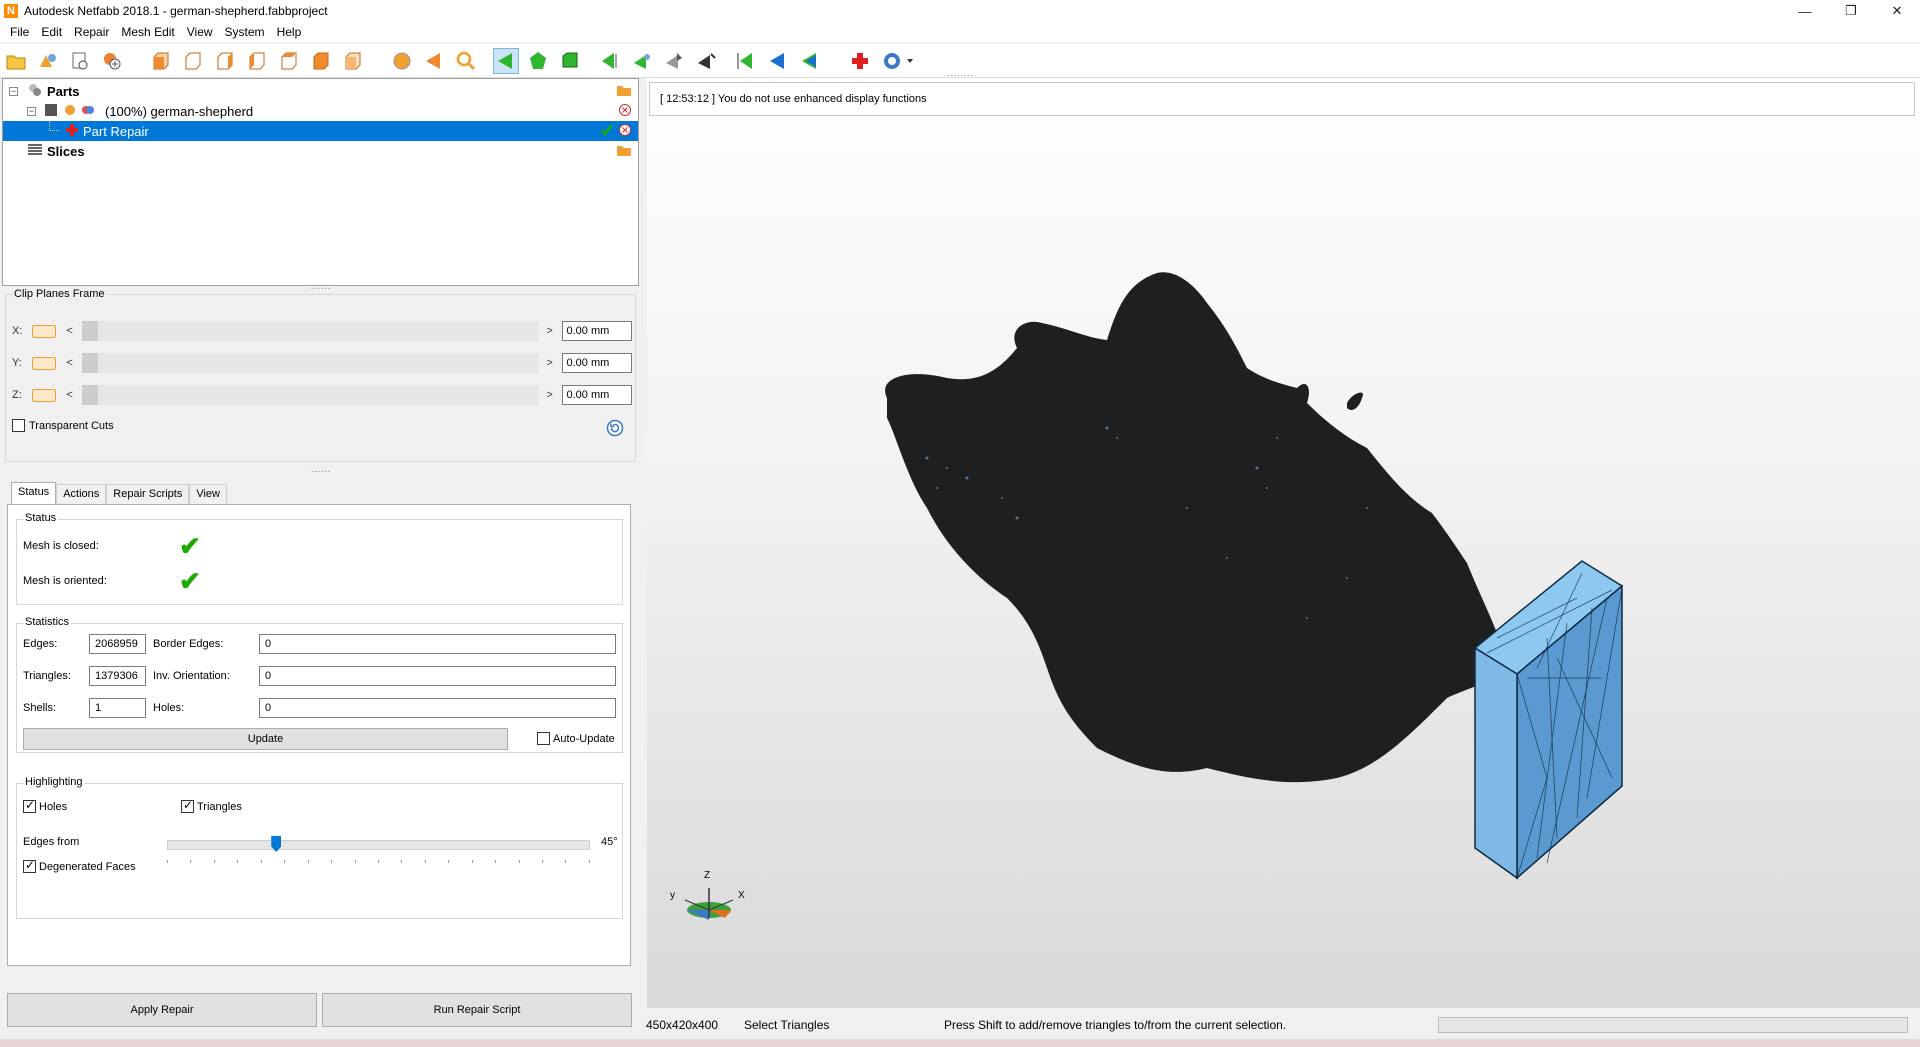 This screenshot has height=1047, width=1920. What do you see at coordinates (1897, 11) in the screenshot?
I see `close-button: ✕` at bounding box center [1897, 11].